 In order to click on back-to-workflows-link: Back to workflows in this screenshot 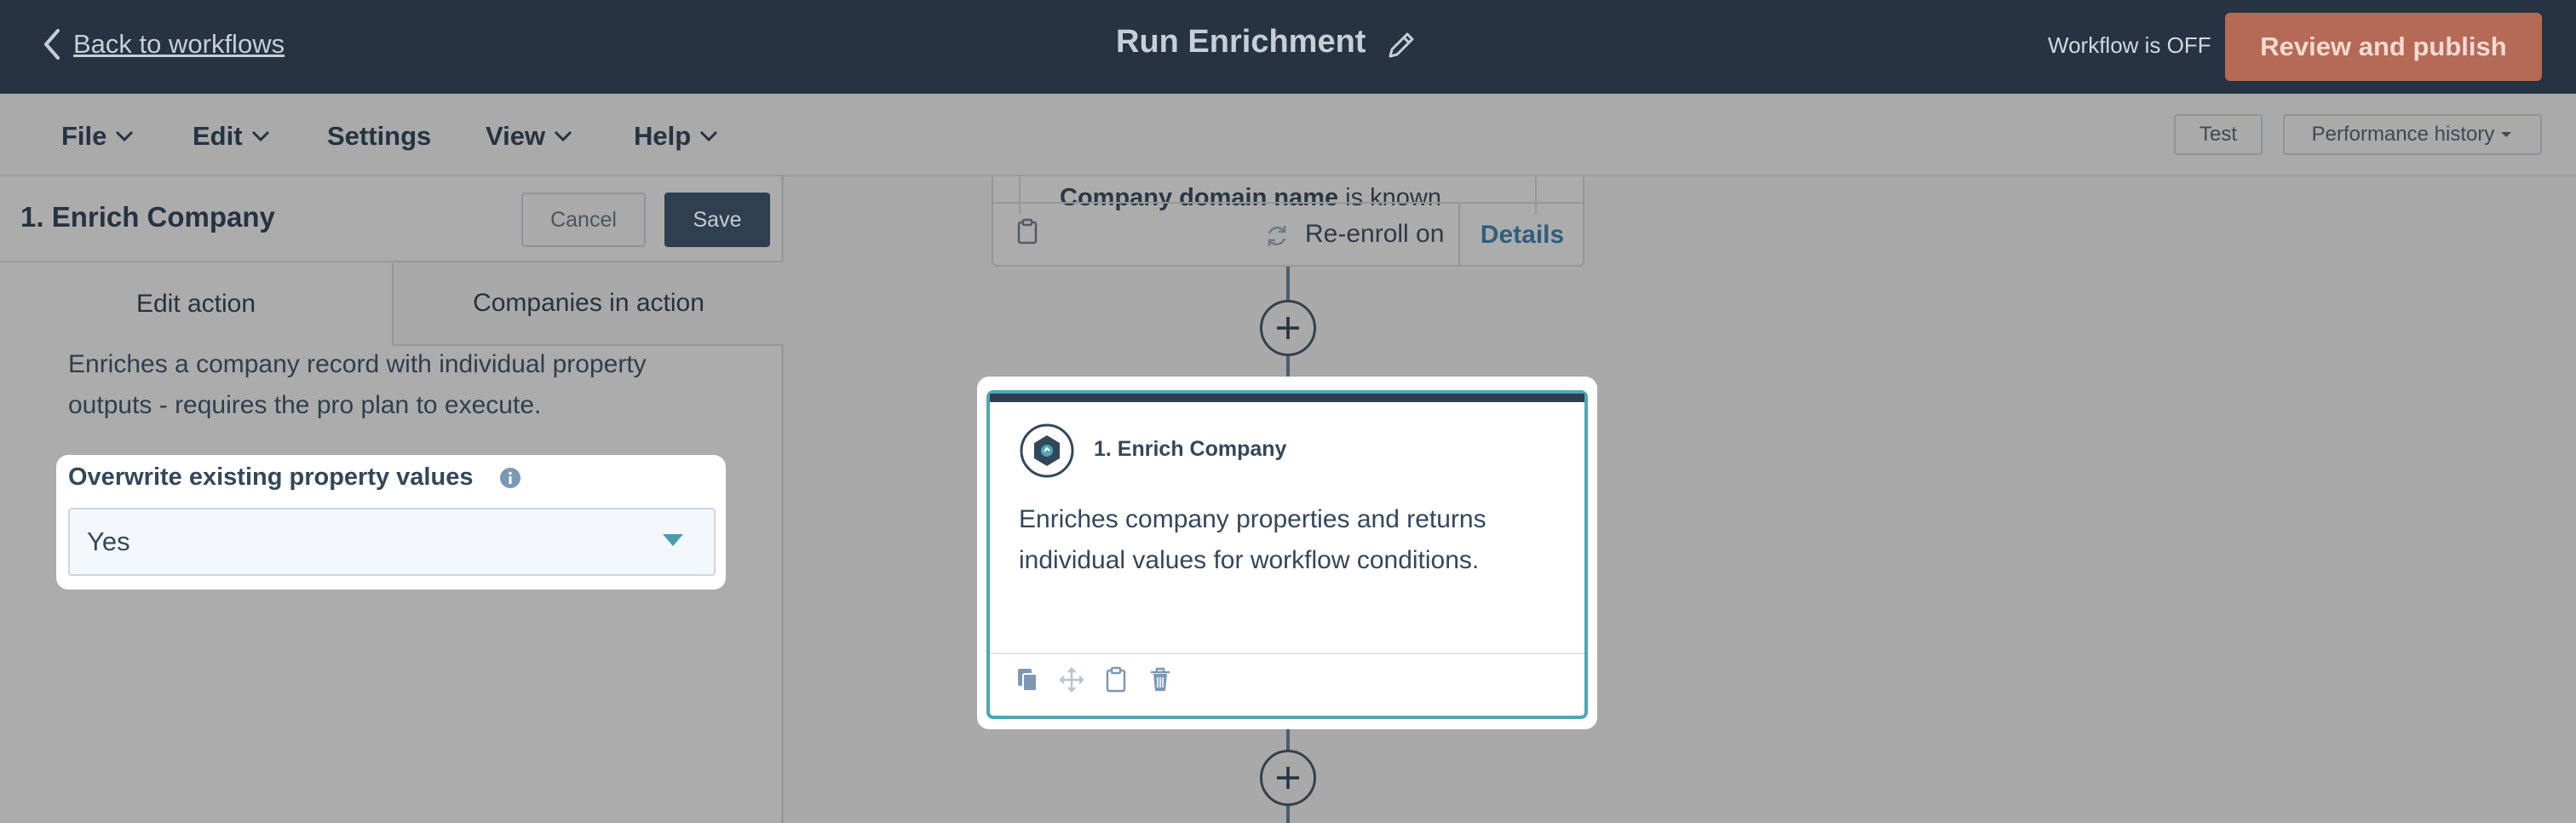, I will do `click(161, 44)`.